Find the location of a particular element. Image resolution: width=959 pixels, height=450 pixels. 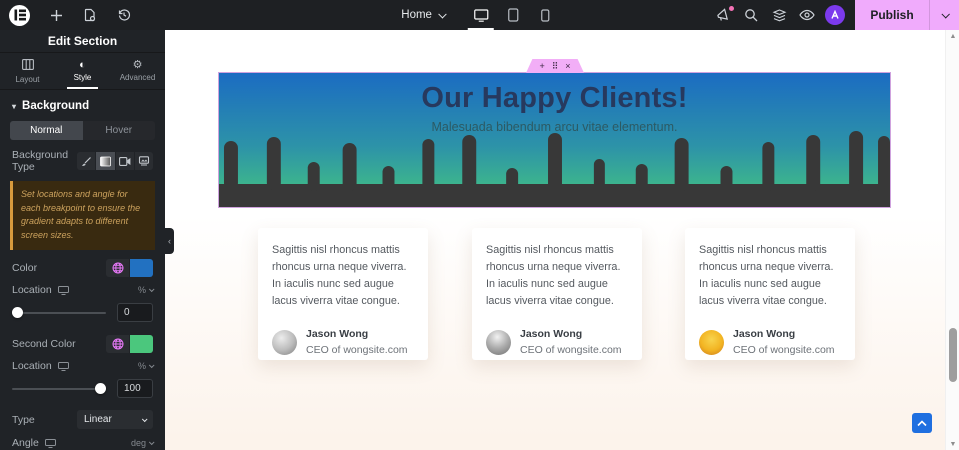

color-label: Color is located at coordinates (25, 268).